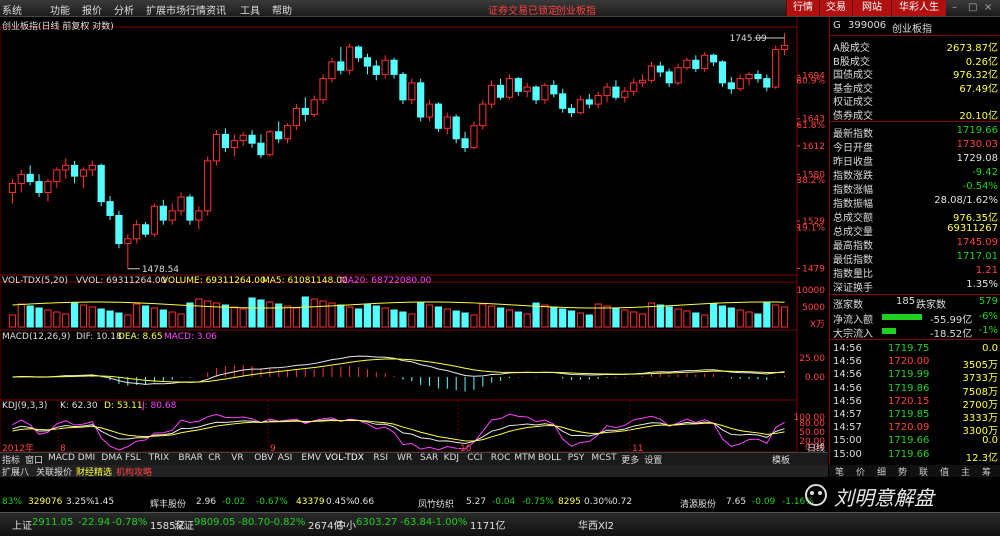  I want to click on quote-row: 总成交量 69311267, so click(915, 230).